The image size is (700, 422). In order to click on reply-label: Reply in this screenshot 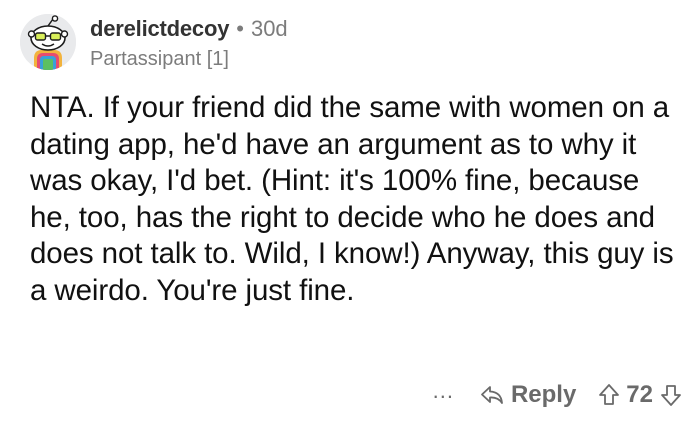, I will do `click(543, 394)`.